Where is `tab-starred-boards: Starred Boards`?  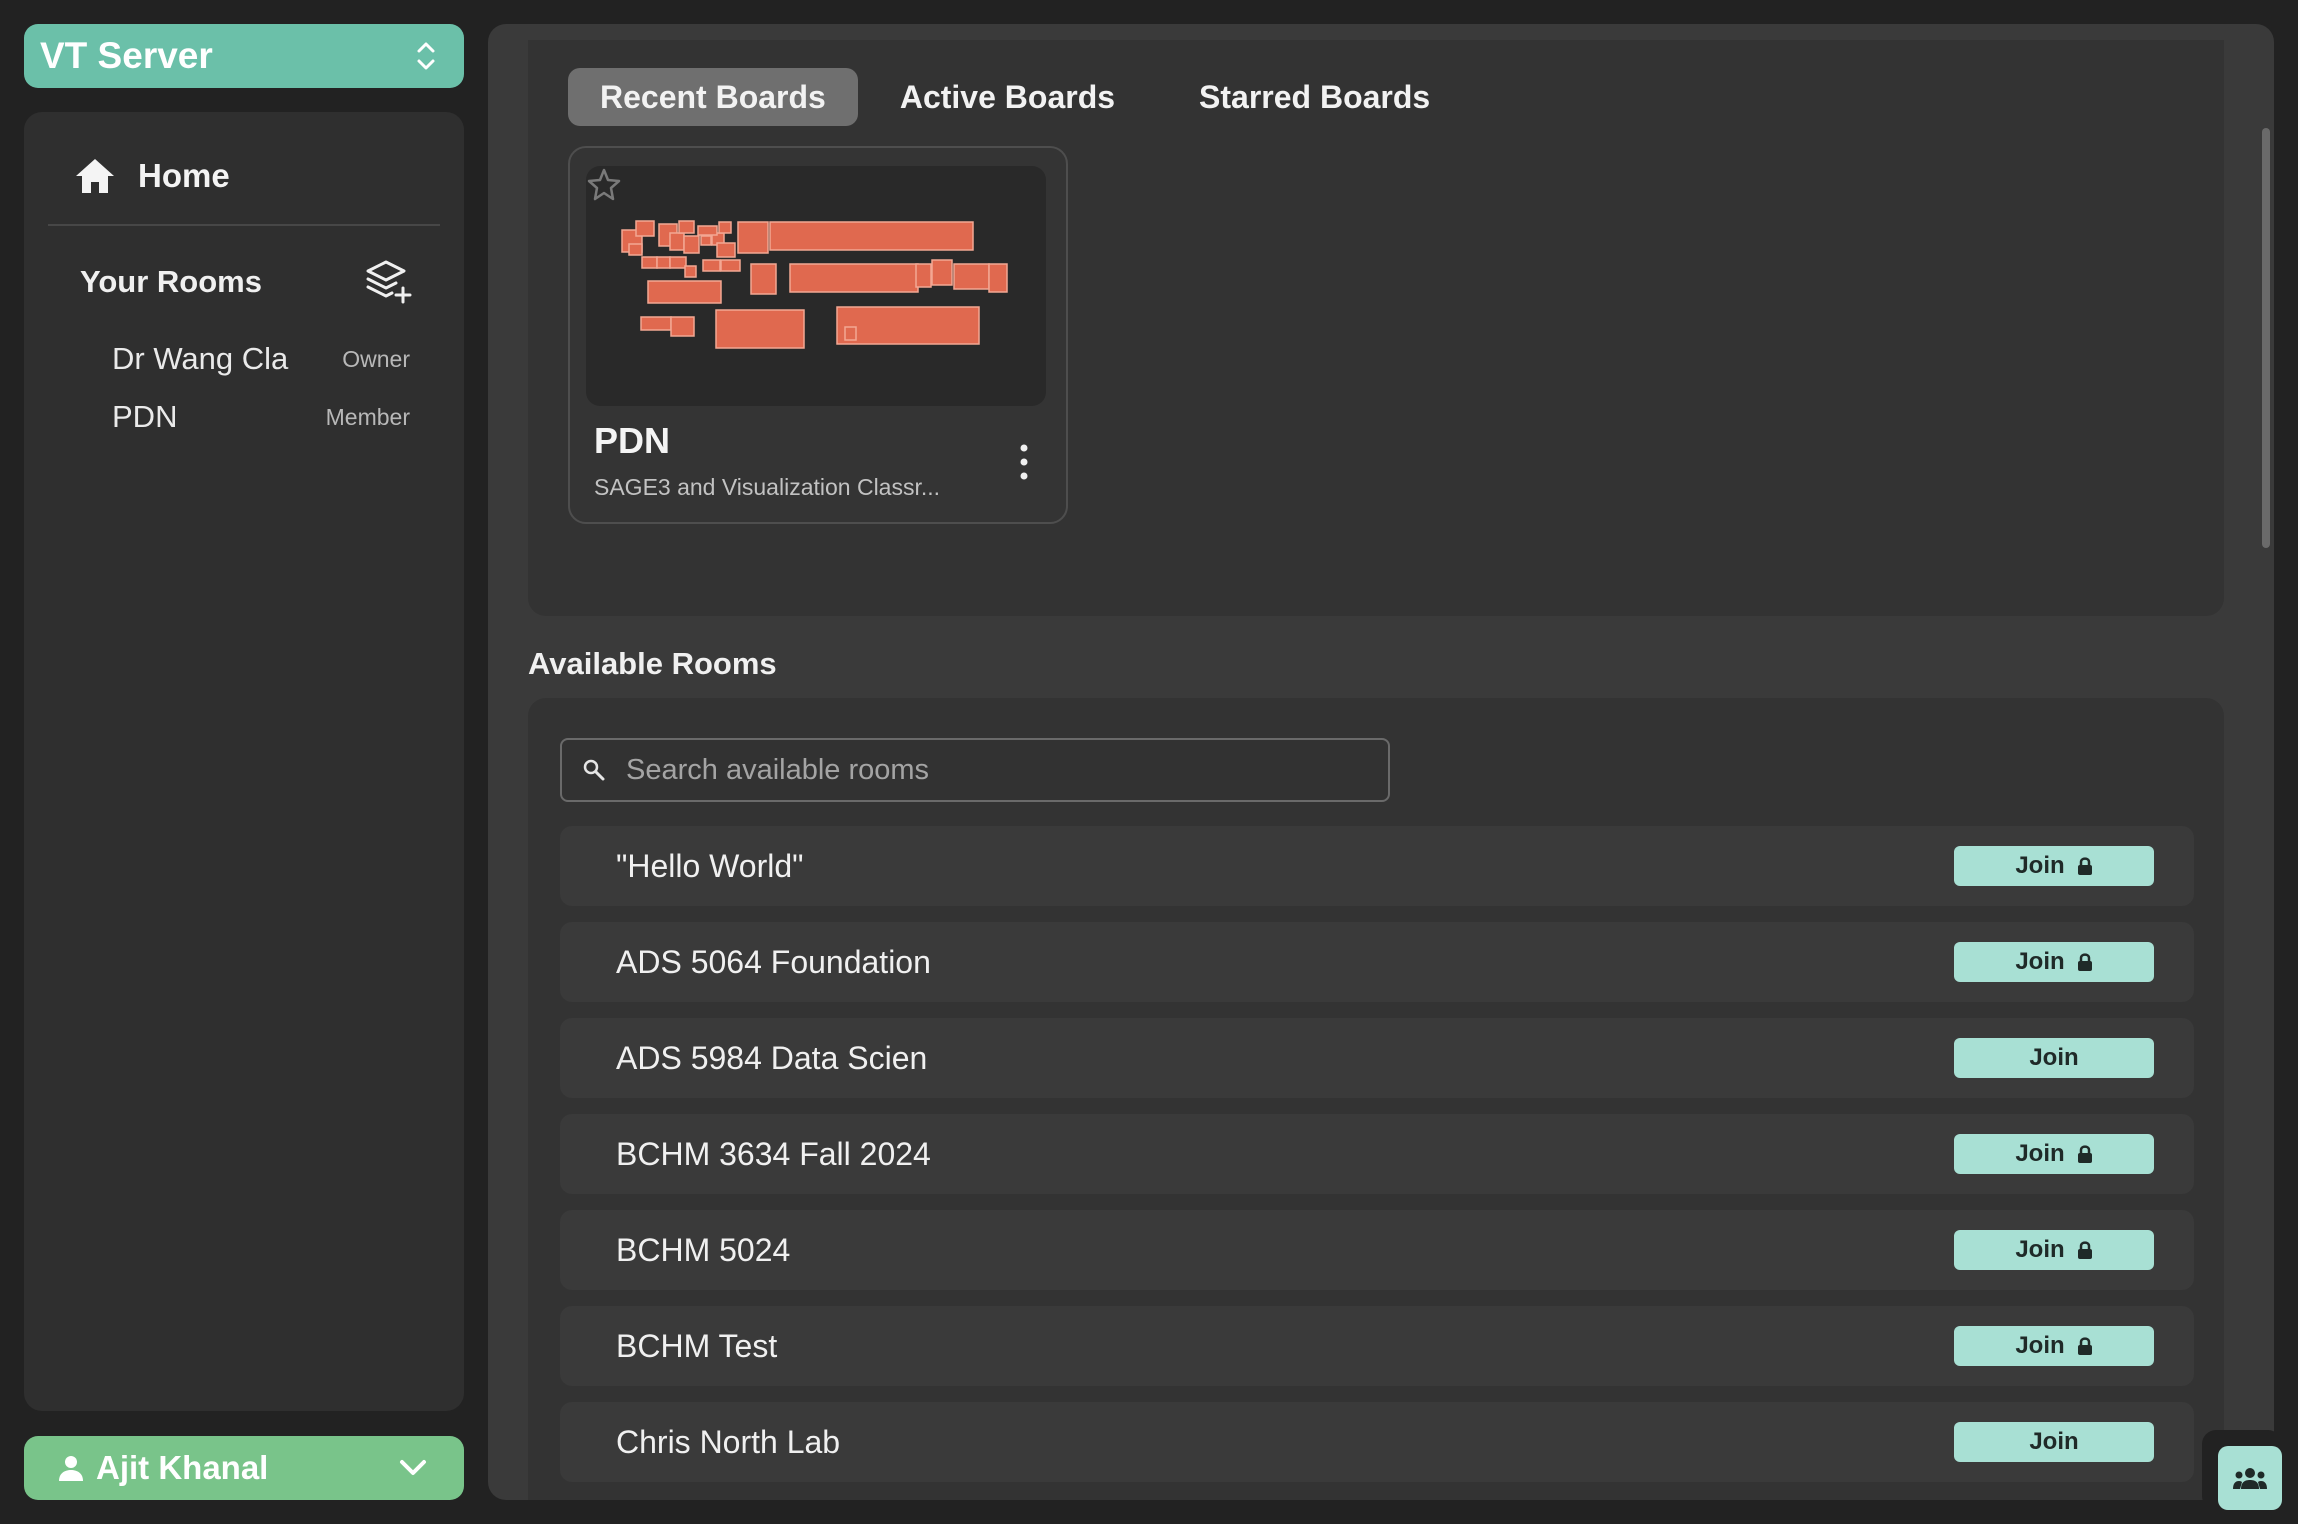
tab-starred-boards: Starred Boards is located at coordinates (1314, 97).